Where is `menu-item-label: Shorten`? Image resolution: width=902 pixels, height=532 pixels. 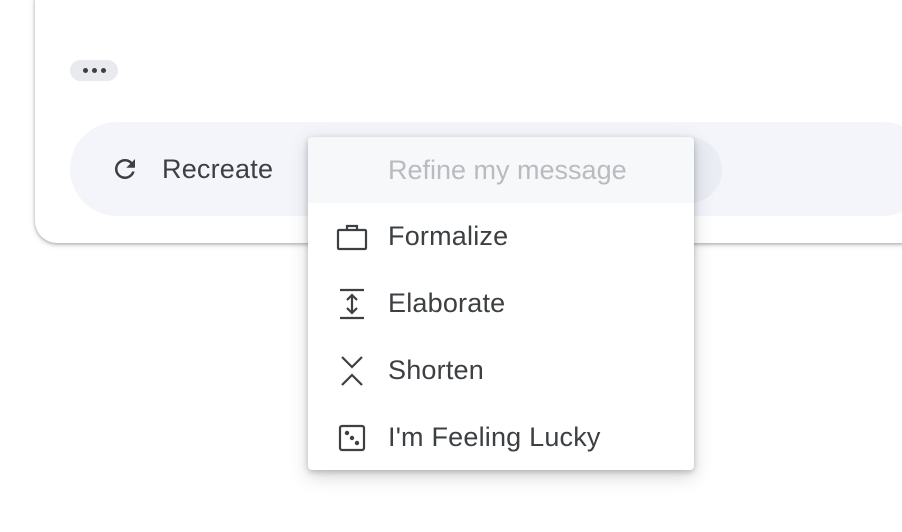
menu-item-label: Shorten is located at coordinates (436, 370).